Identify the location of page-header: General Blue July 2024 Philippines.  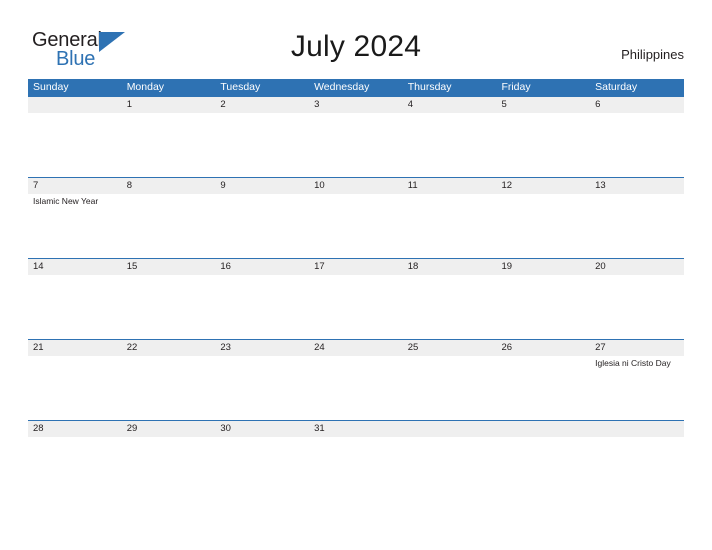
(356, 39).